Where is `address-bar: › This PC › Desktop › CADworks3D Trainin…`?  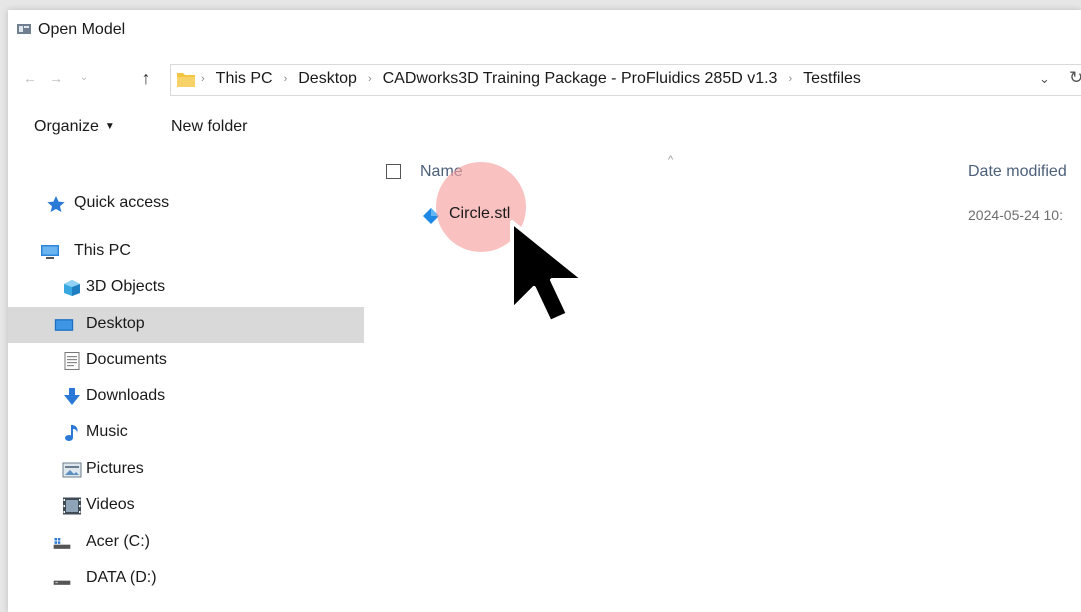
address-bar: › This PC › Desktop › CADworks3D Trainin… is located at coordinates (625, 80).